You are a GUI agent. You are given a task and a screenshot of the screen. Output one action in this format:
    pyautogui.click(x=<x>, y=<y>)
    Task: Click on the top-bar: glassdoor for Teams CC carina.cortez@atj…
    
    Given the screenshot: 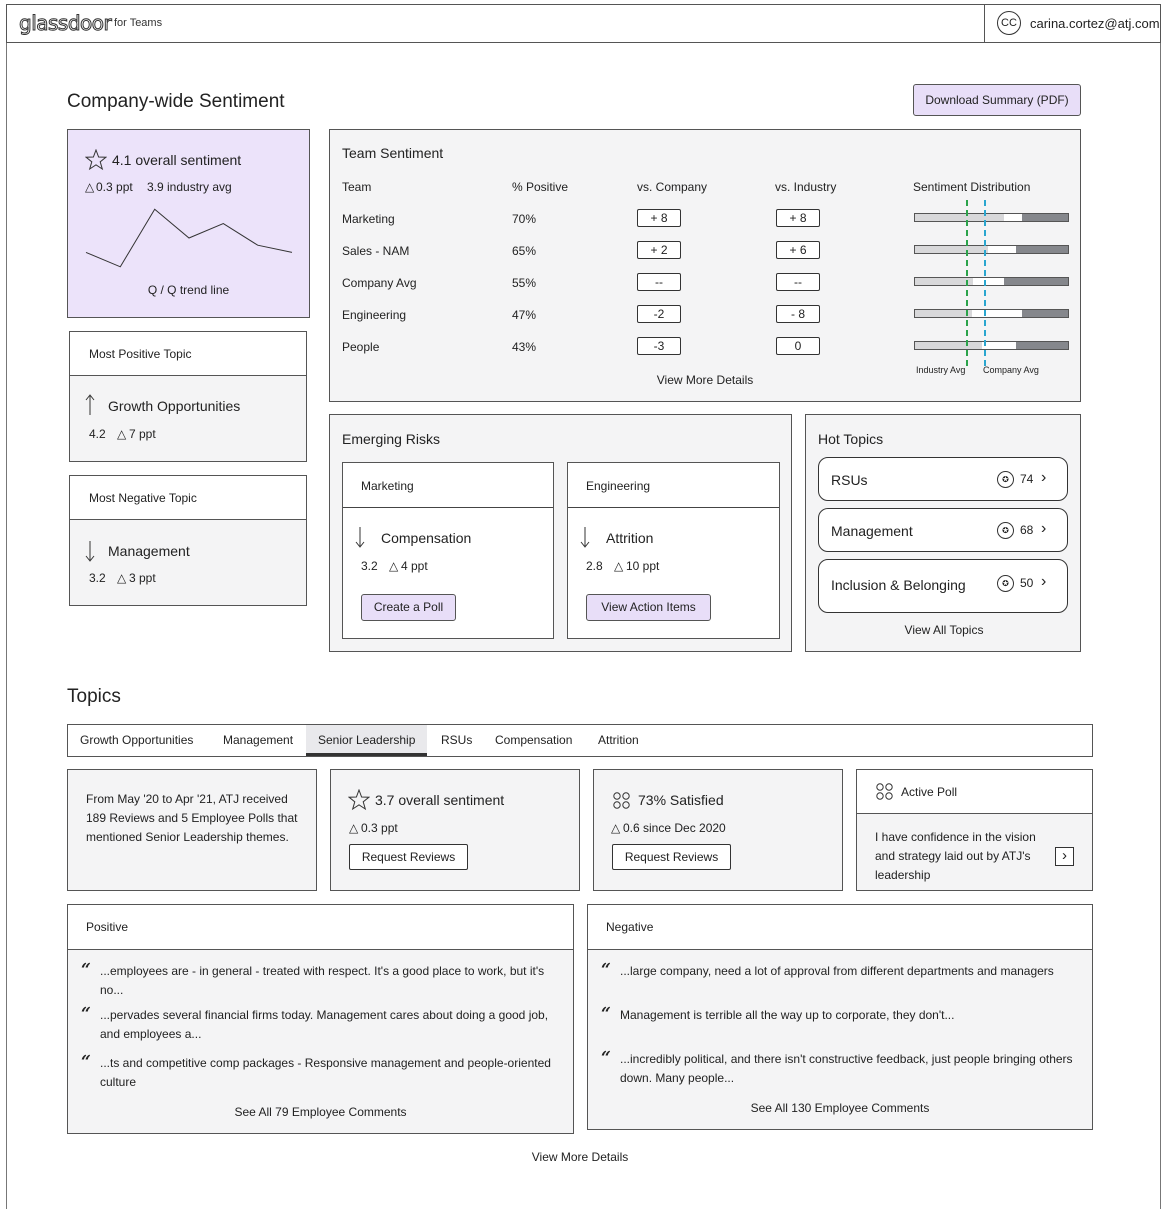 What is the action you would take?
    pyautogui.click(x=583, y=23)
    